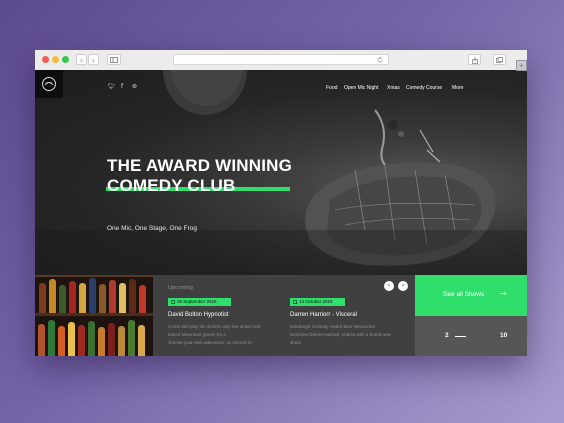  Describe the element at coordinates (393, 88) in the screenshot. I see `nav-item-xmas: Xmas` at that location.